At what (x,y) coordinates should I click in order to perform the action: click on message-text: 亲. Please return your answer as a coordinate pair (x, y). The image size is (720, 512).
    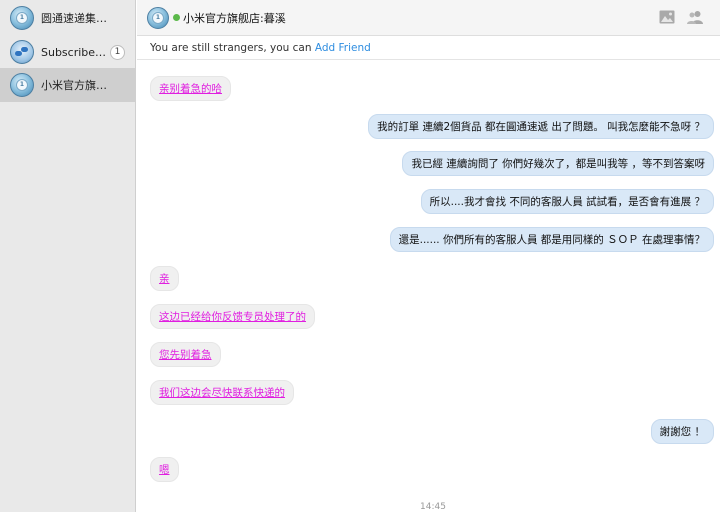
    Looking at the image, I should click on (164, 279).